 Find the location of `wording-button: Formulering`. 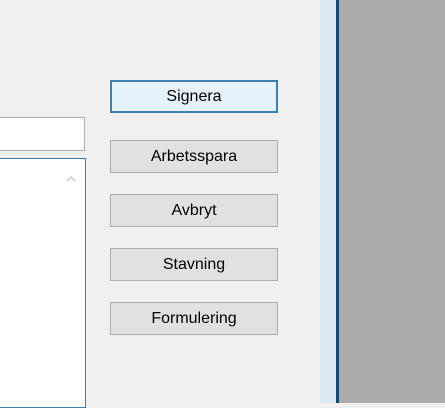

wording-button: Formulering is located at coordinates (194, 318).